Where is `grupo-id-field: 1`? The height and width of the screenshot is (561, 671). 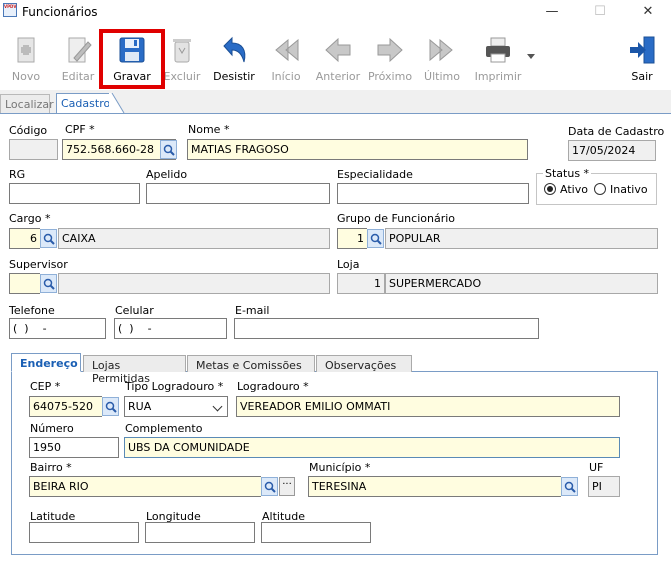 grupo-id-field: 1 is located at coordinates (352, 238).